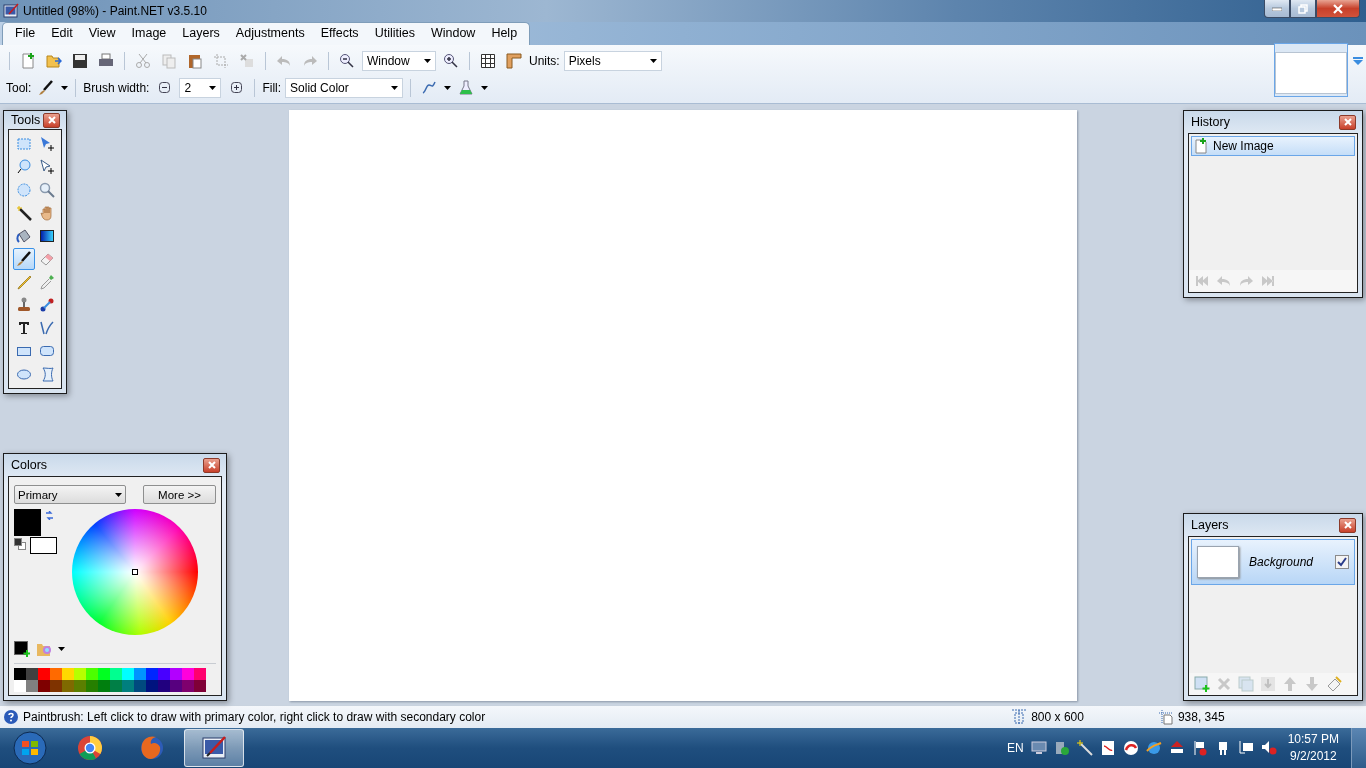 The width and height of the screenshot is (1366, 768). Describe the element at coordinates (254, 717) in the screenshot. I see `status-hint: Paintbrush: Left click to draw with primary color, right click to draw with secondary color` at that location.